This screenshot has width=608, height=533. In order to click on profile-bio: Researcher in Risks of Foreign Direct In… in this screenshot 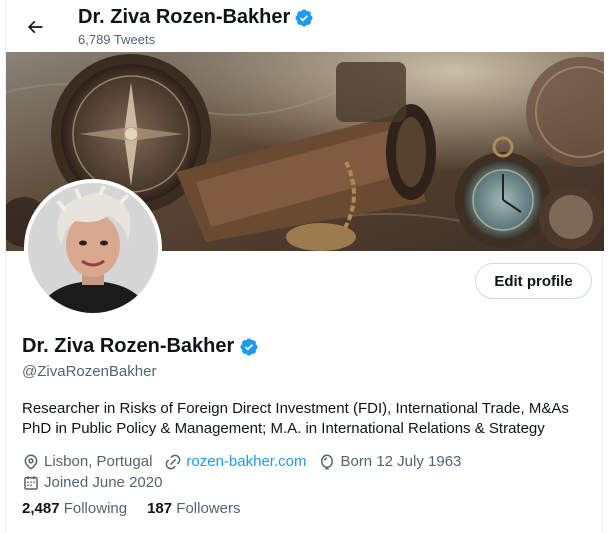, I will do `click(309, 419)`.